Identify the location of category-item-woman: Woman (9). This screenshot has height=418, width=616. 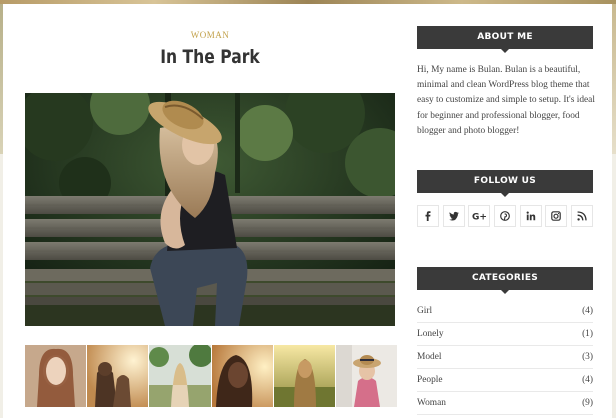
(505, 403).